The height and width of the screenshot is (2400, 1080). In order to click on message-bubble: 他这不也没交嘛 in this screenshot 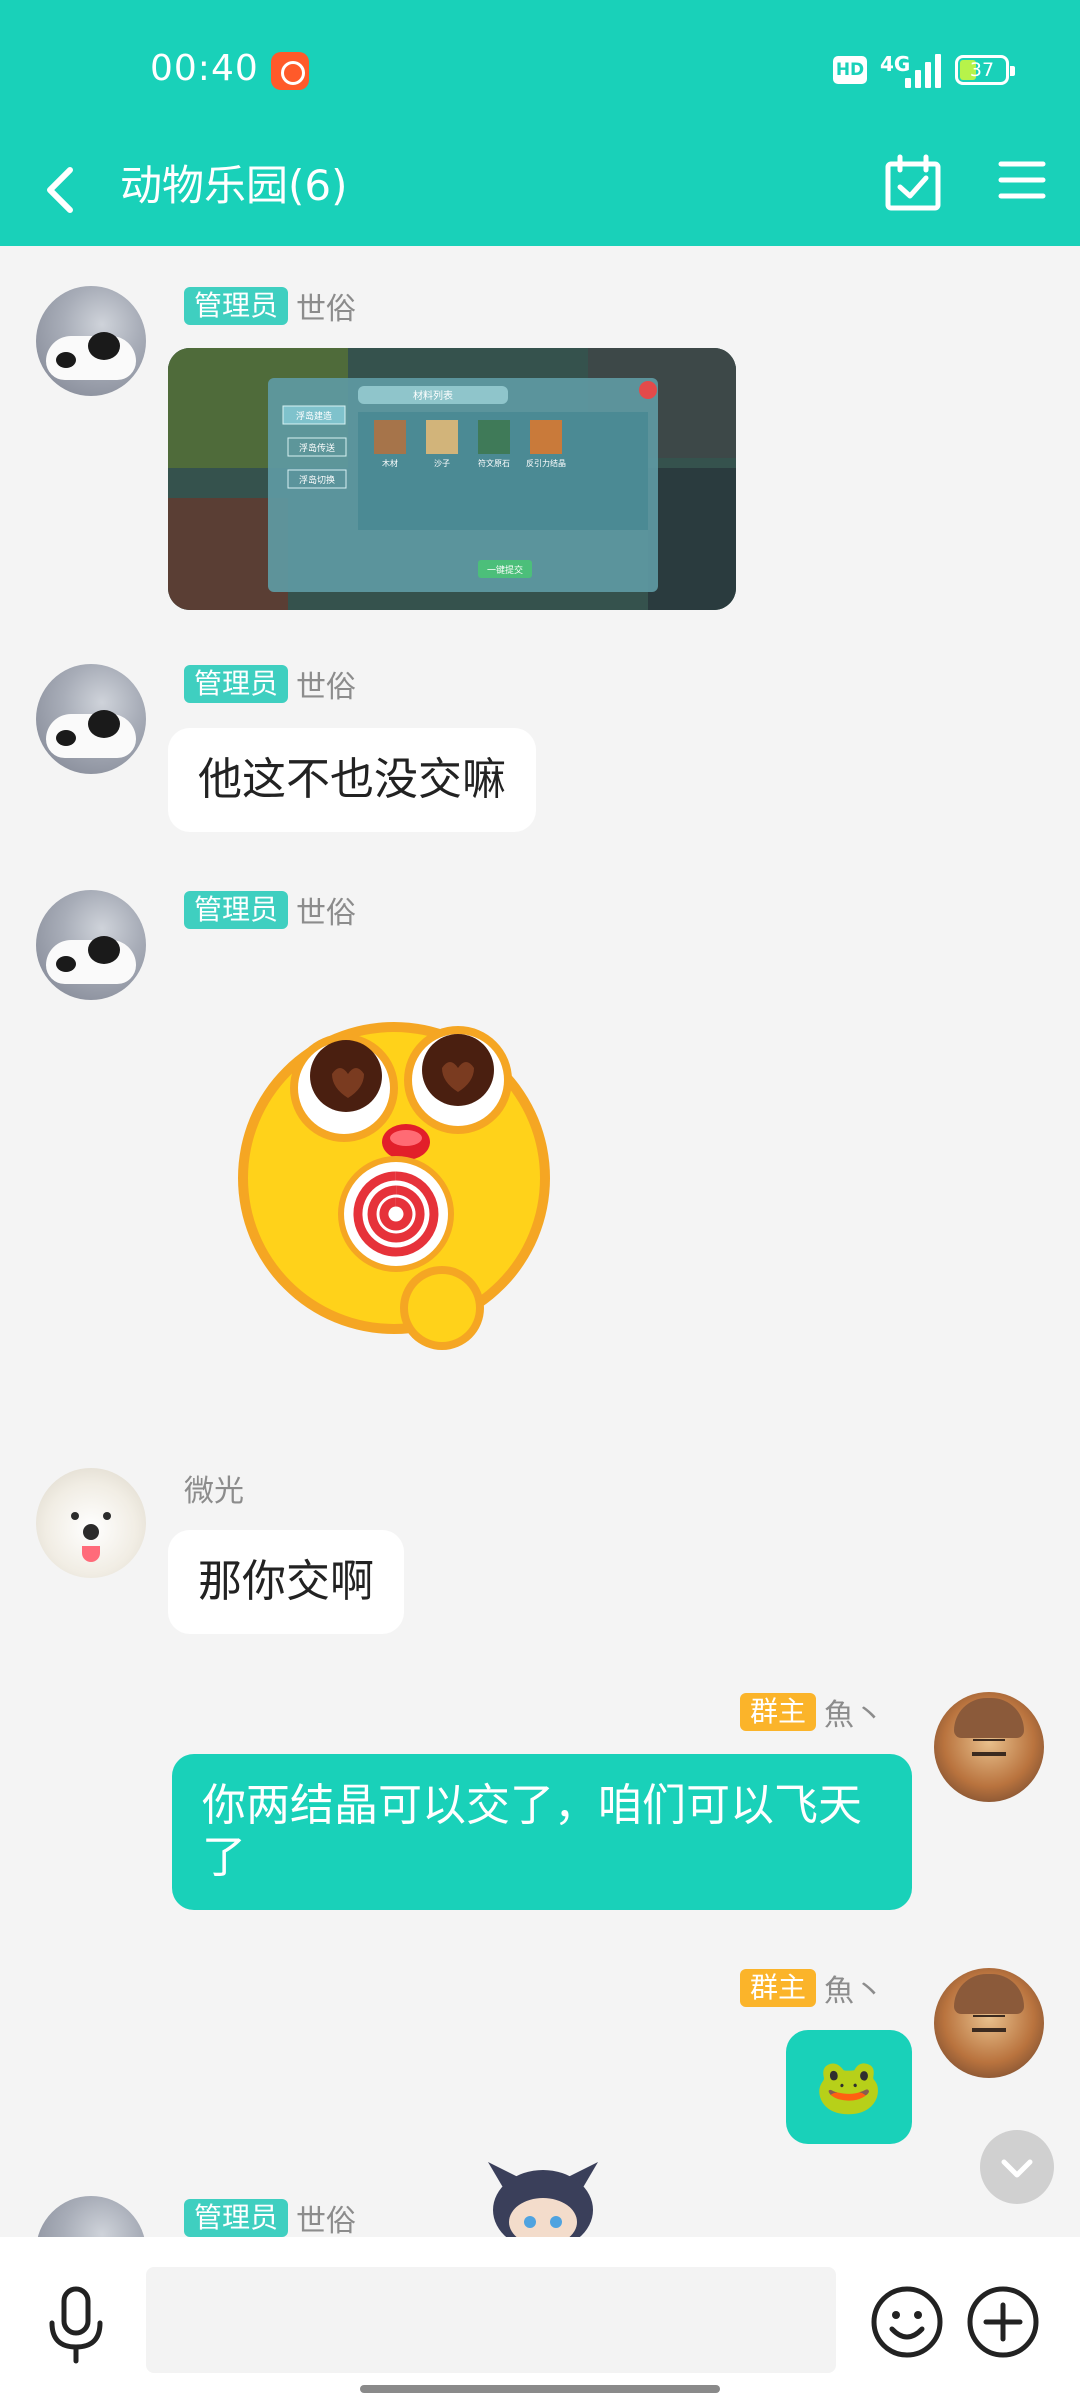, I will do `click(352, 780)`.